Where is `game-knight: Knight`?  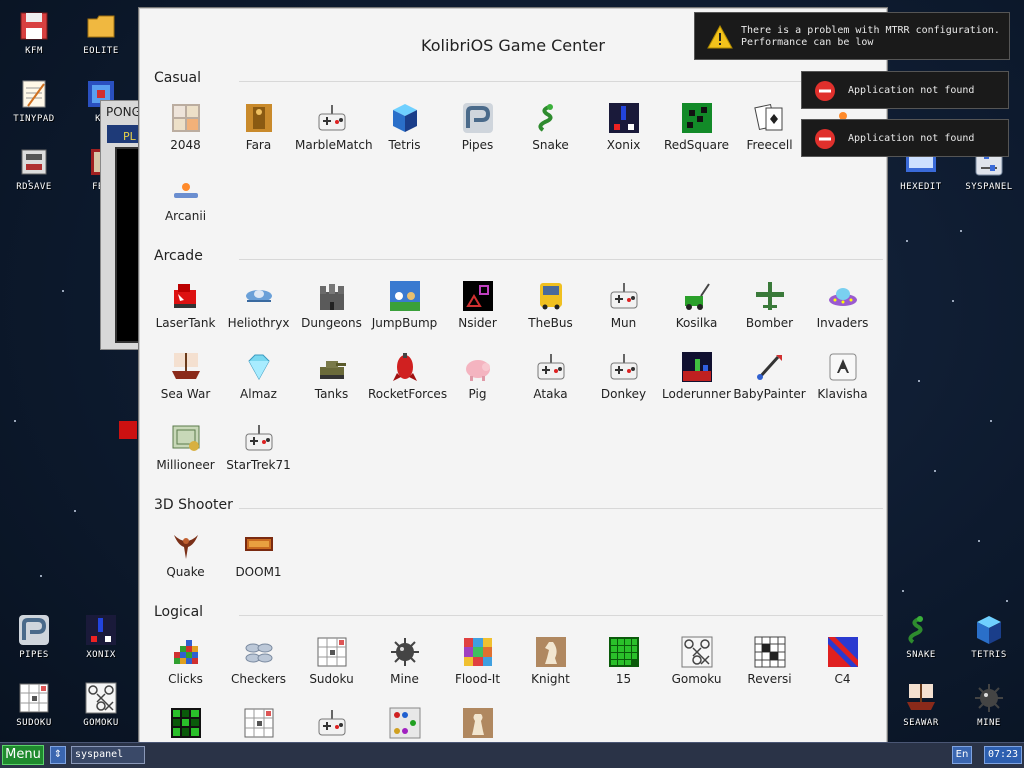
game-knight: Knight is located at coordinates (550, 661).